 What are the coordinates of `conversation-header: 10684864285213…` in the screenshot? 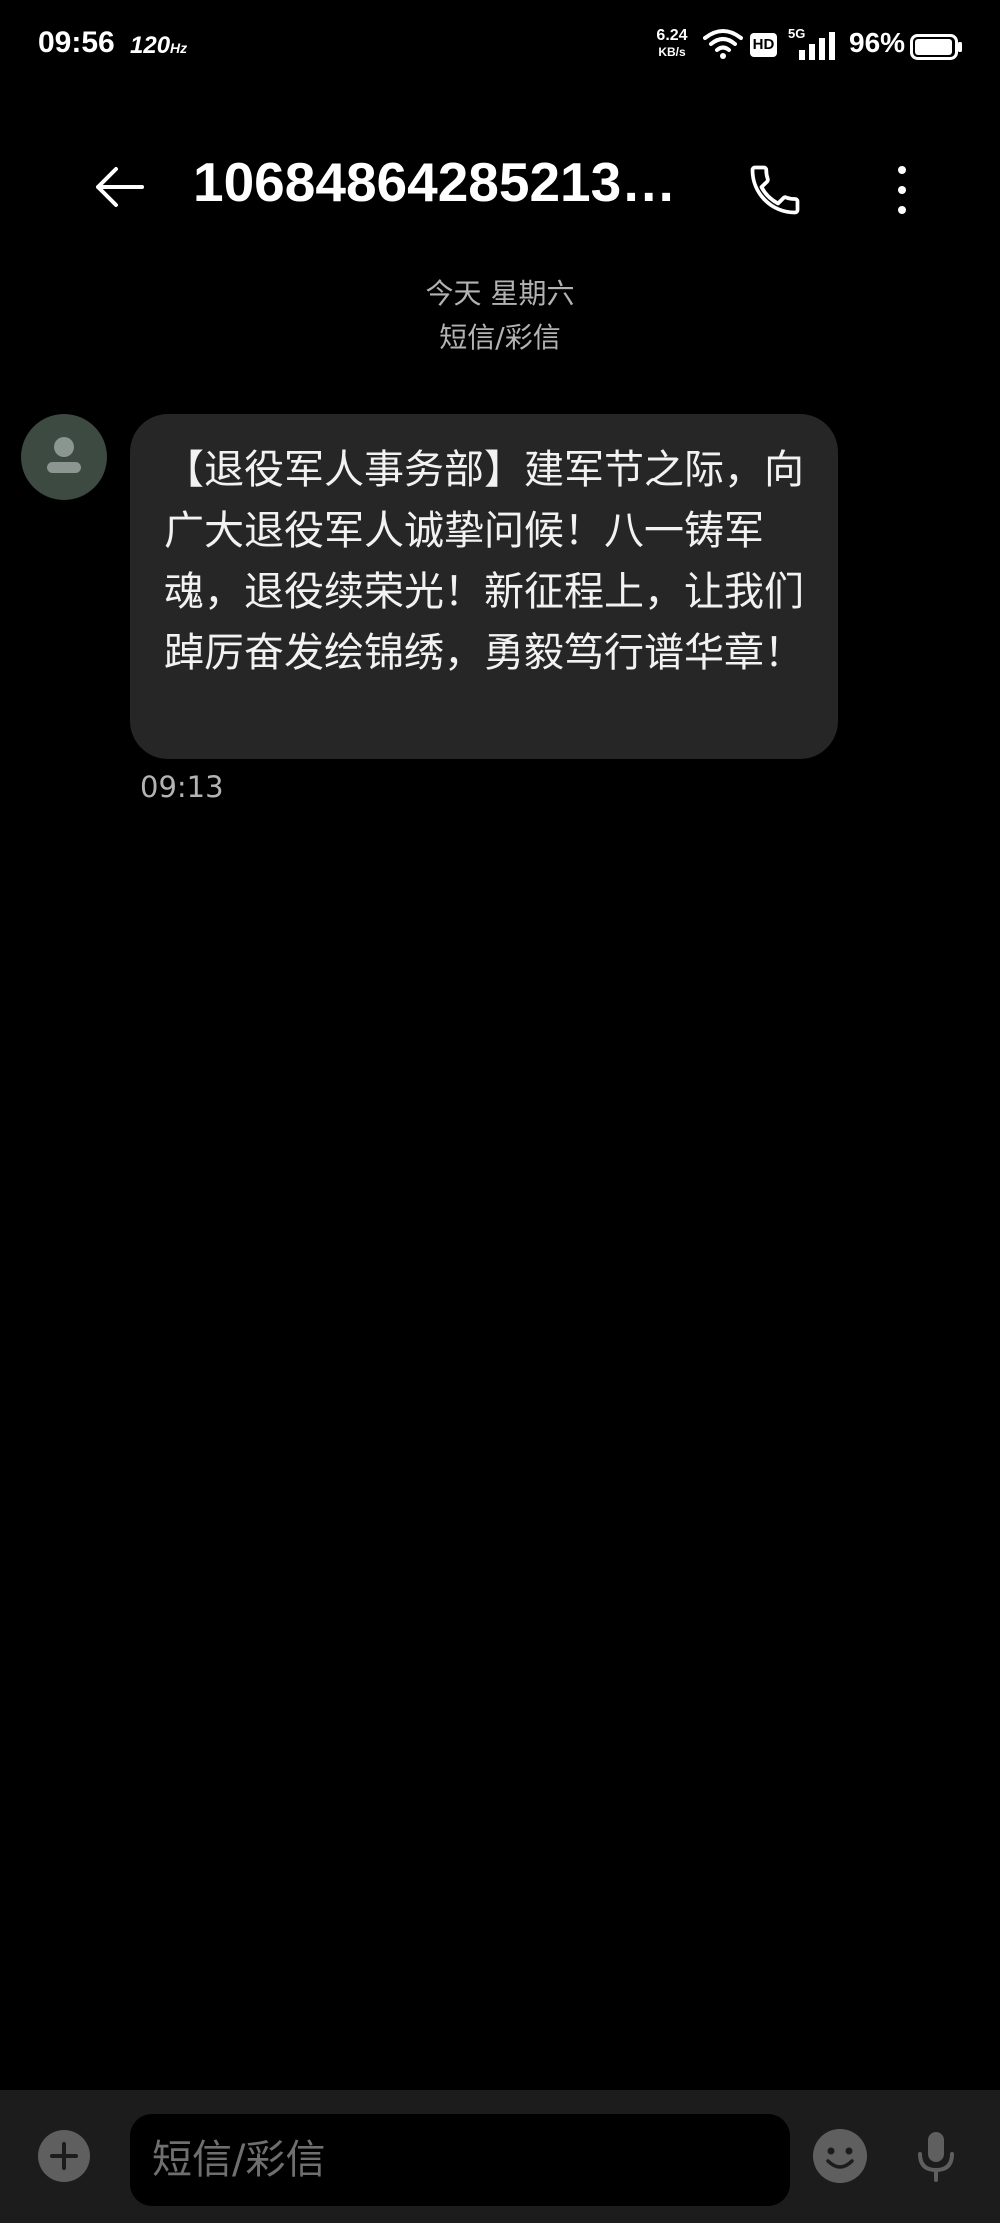 It's located at (500, 190).